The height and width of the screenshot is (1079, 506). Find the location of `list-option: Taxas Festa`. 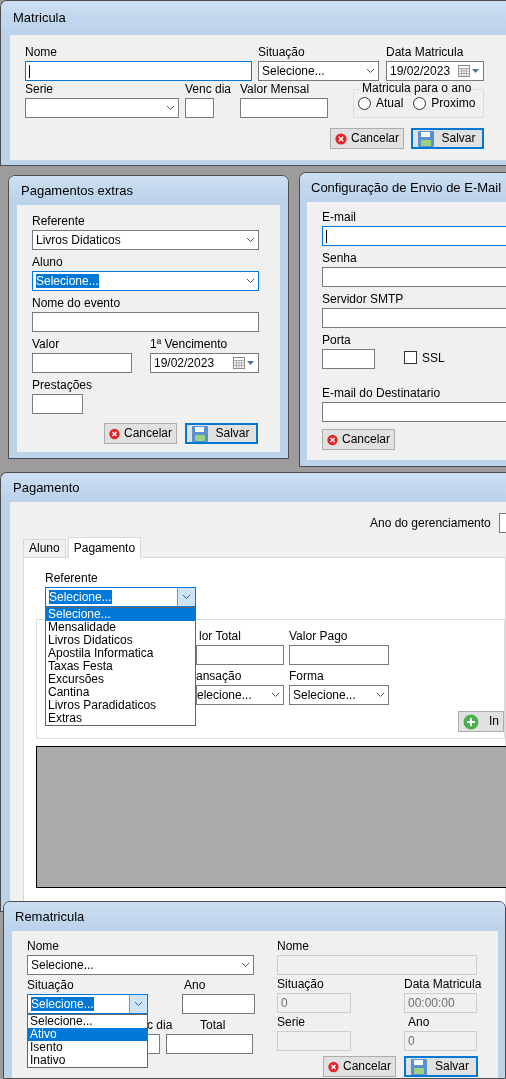

list-option: Taxas Festa is located at coordinates (120, 666).